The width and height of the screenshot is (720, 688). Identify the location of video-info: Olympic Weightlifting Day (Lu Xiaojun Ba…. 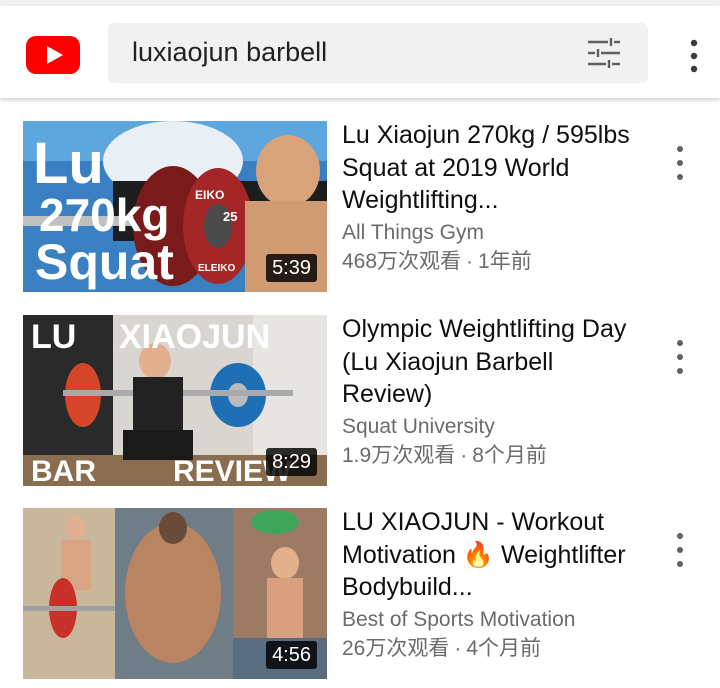
(490, 391).